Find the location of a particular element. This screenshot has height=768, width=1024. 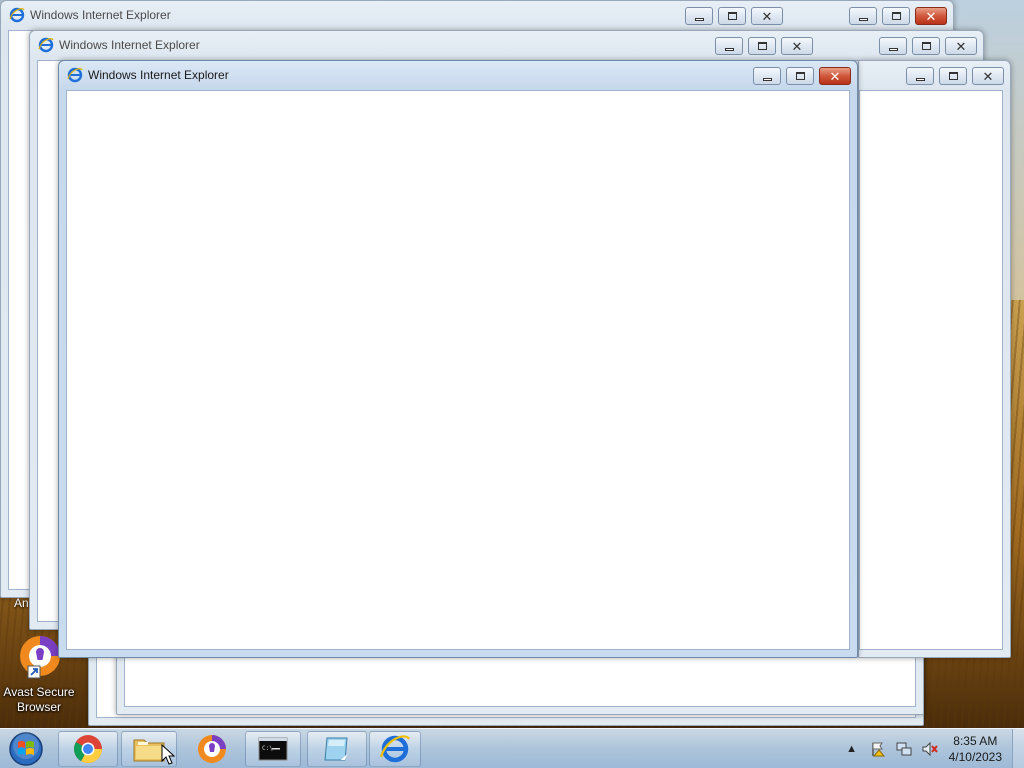

taskbar-chrome is located at coordinates (88, 749).